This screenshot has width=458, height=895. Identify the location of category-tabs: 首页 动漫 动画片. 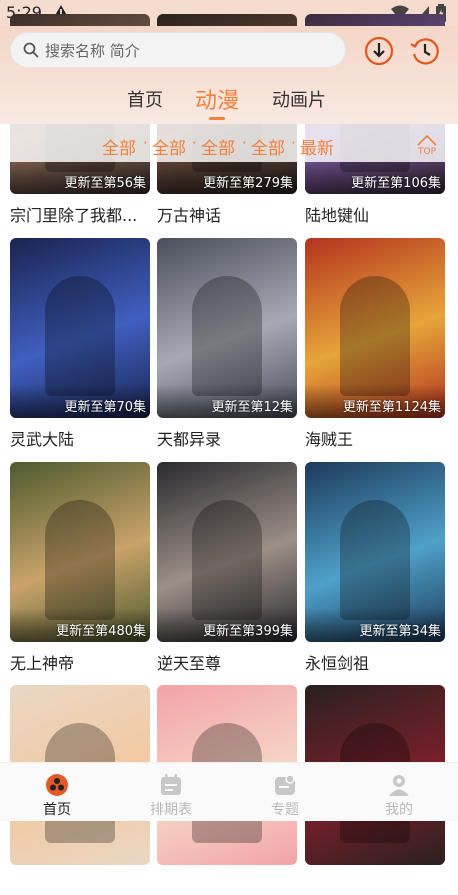
(229, 102).